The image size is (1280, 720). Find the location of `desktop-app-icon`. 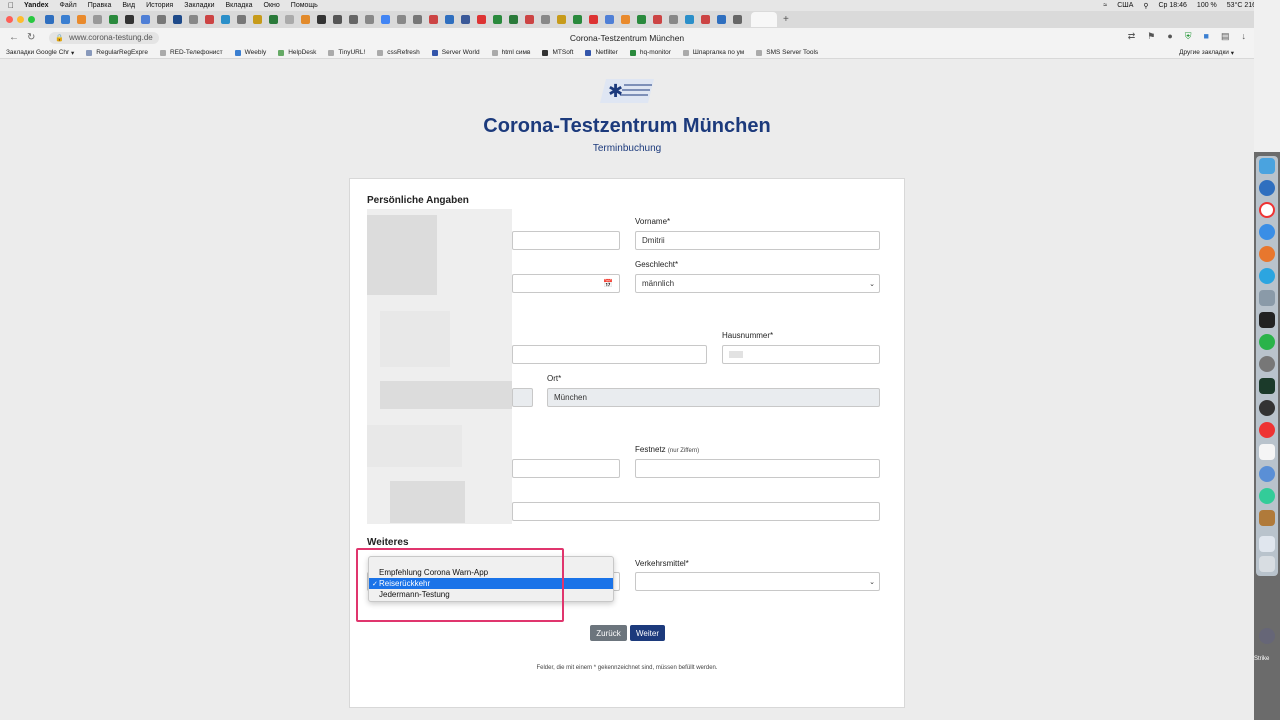

desktop-app-icon is located at coordinates (1267, 636).